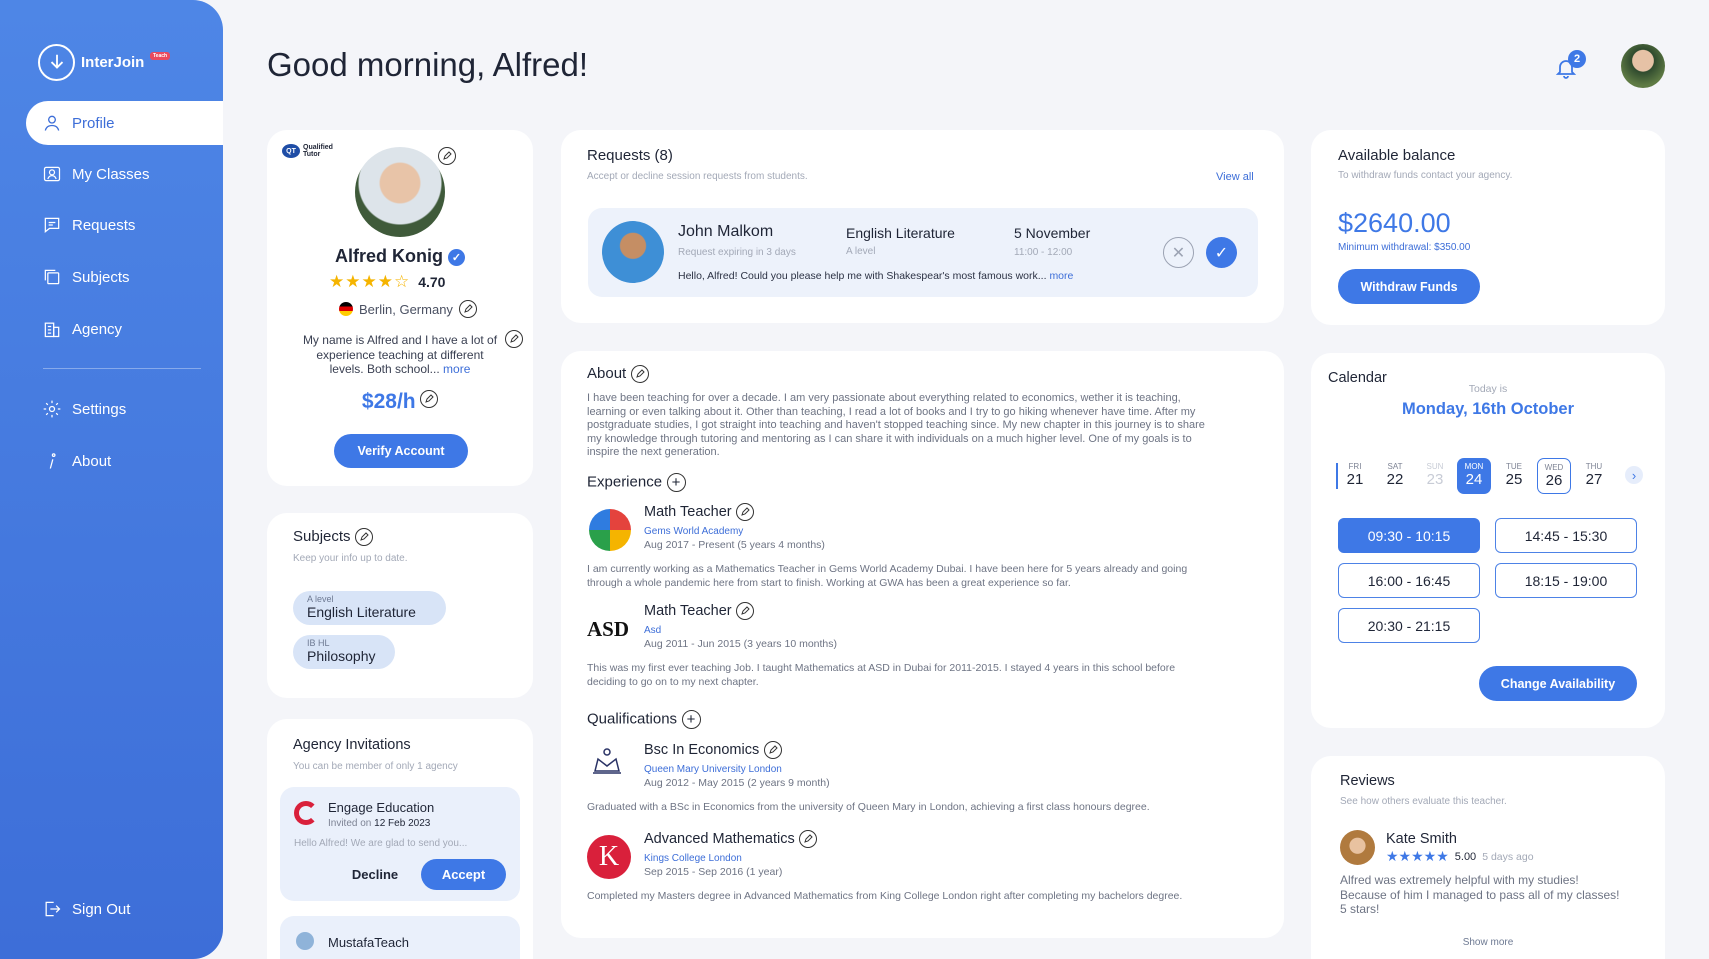 Image resolution: width=1709 pixels, height=959 pixels. Describe the element at coordinates (1397, 155) in the screenshot. I see `balance-title: Available balance` at that location.